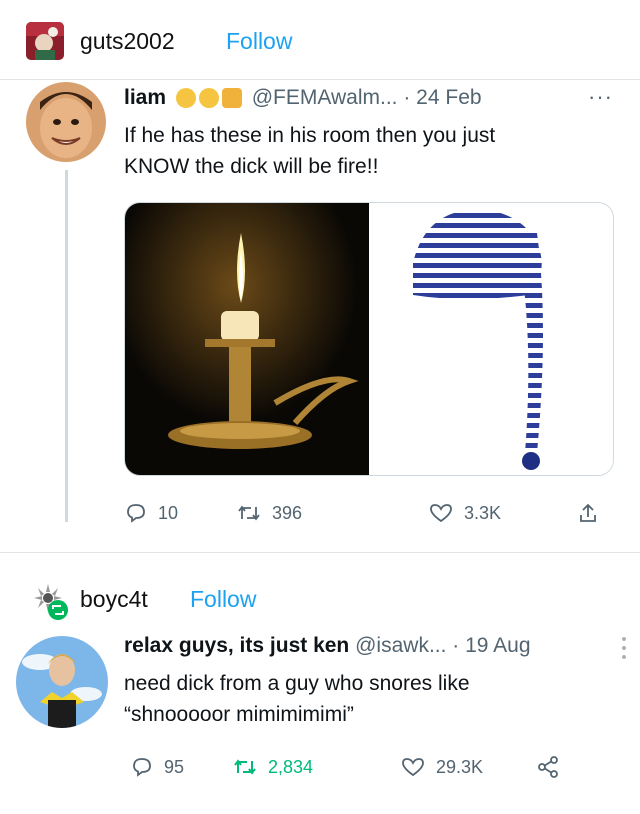 The height and width of the screenshot is (814, 640). What do you see at coordinates (231, 98) in the screenshot?
I see `thumbs-down-emoji-icon` at bounding box center [231, 98].